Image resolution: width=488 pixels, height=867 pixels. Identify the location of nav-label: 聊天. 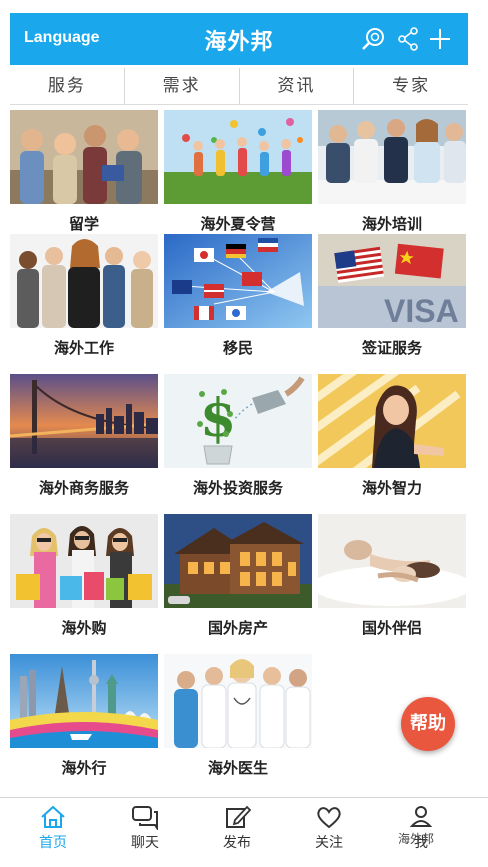
(145, 843).